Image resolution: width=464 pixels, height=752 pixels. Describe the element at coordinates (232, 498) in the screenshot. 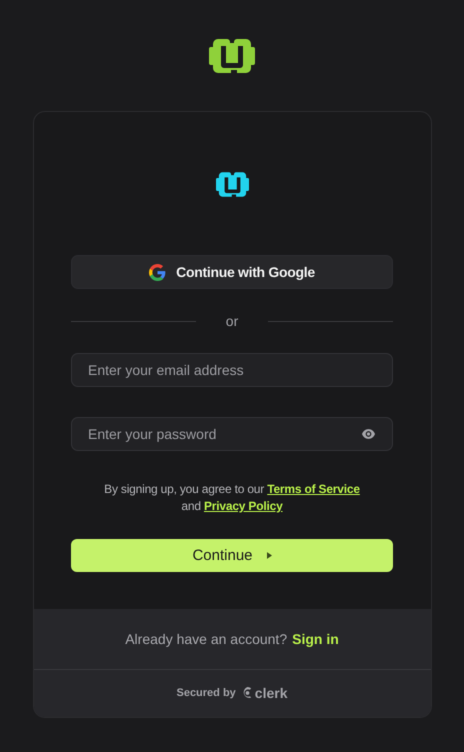

I see `legal-text: By signing up, you agree to our Terms of Service and Privacy Policy` at that location.